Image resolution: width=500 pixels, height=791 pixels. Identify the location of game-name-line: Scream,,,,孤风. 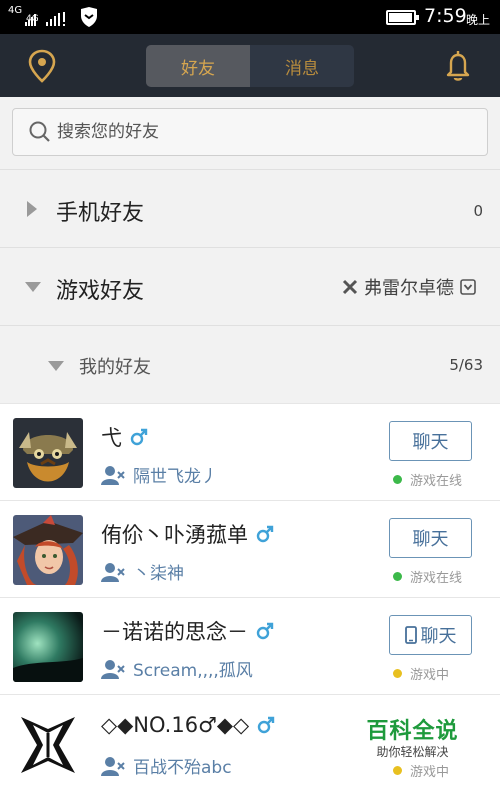
(177, 668).